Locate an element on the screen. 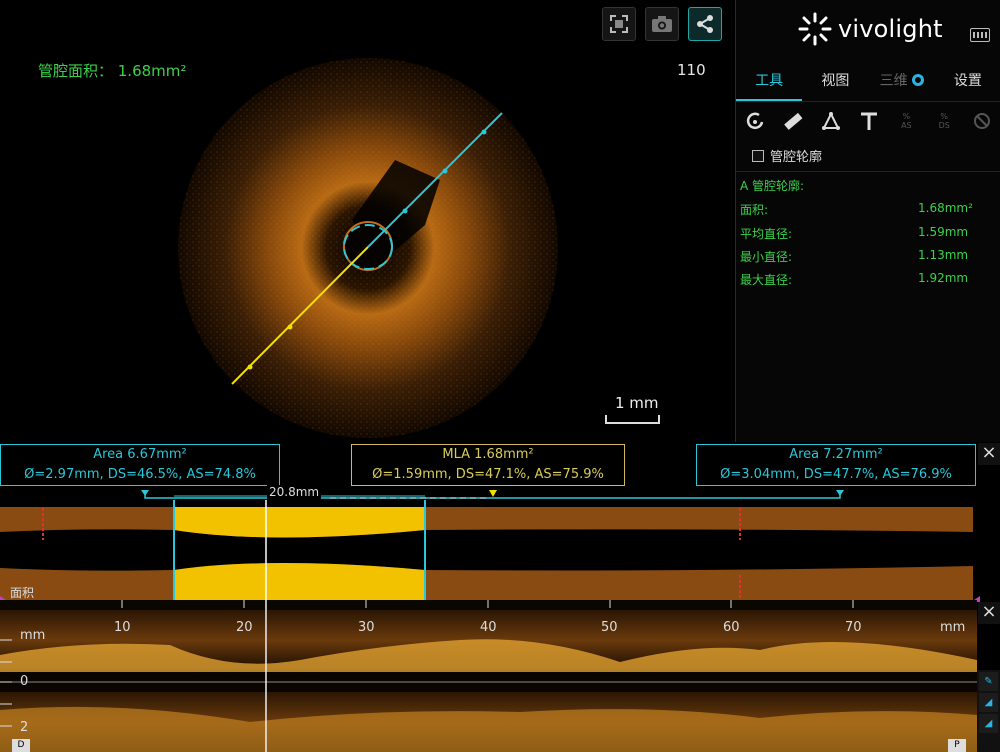  tab-tools: 工具 is located at coordinates (769, 81).